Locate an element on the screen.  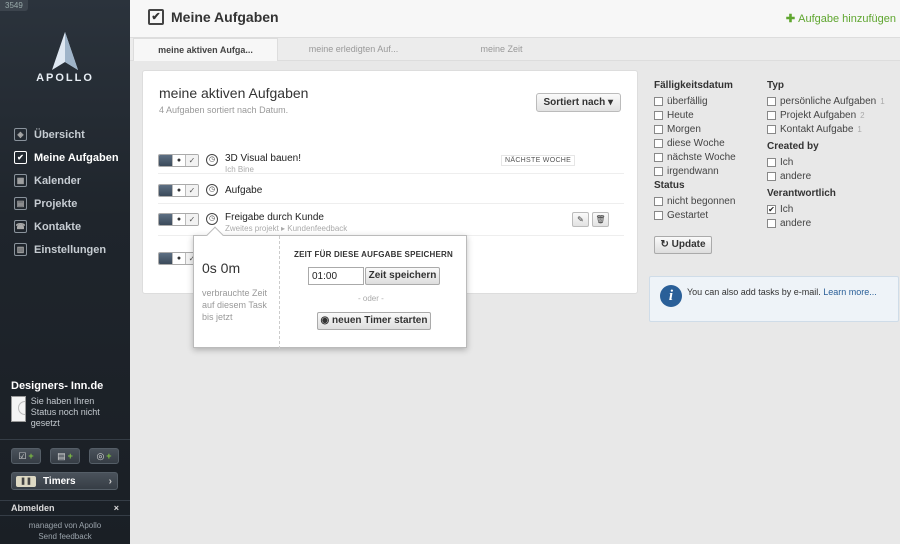
apollo-logo: APOLLO is located at coordinates (65, 58).